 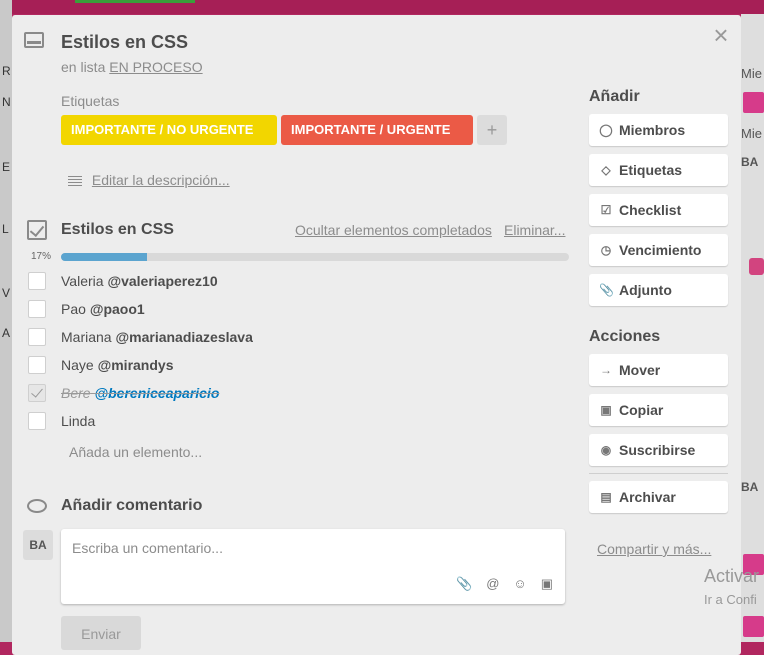 I want to click on card-link-icon: ▣, so click(x=547, y=584).